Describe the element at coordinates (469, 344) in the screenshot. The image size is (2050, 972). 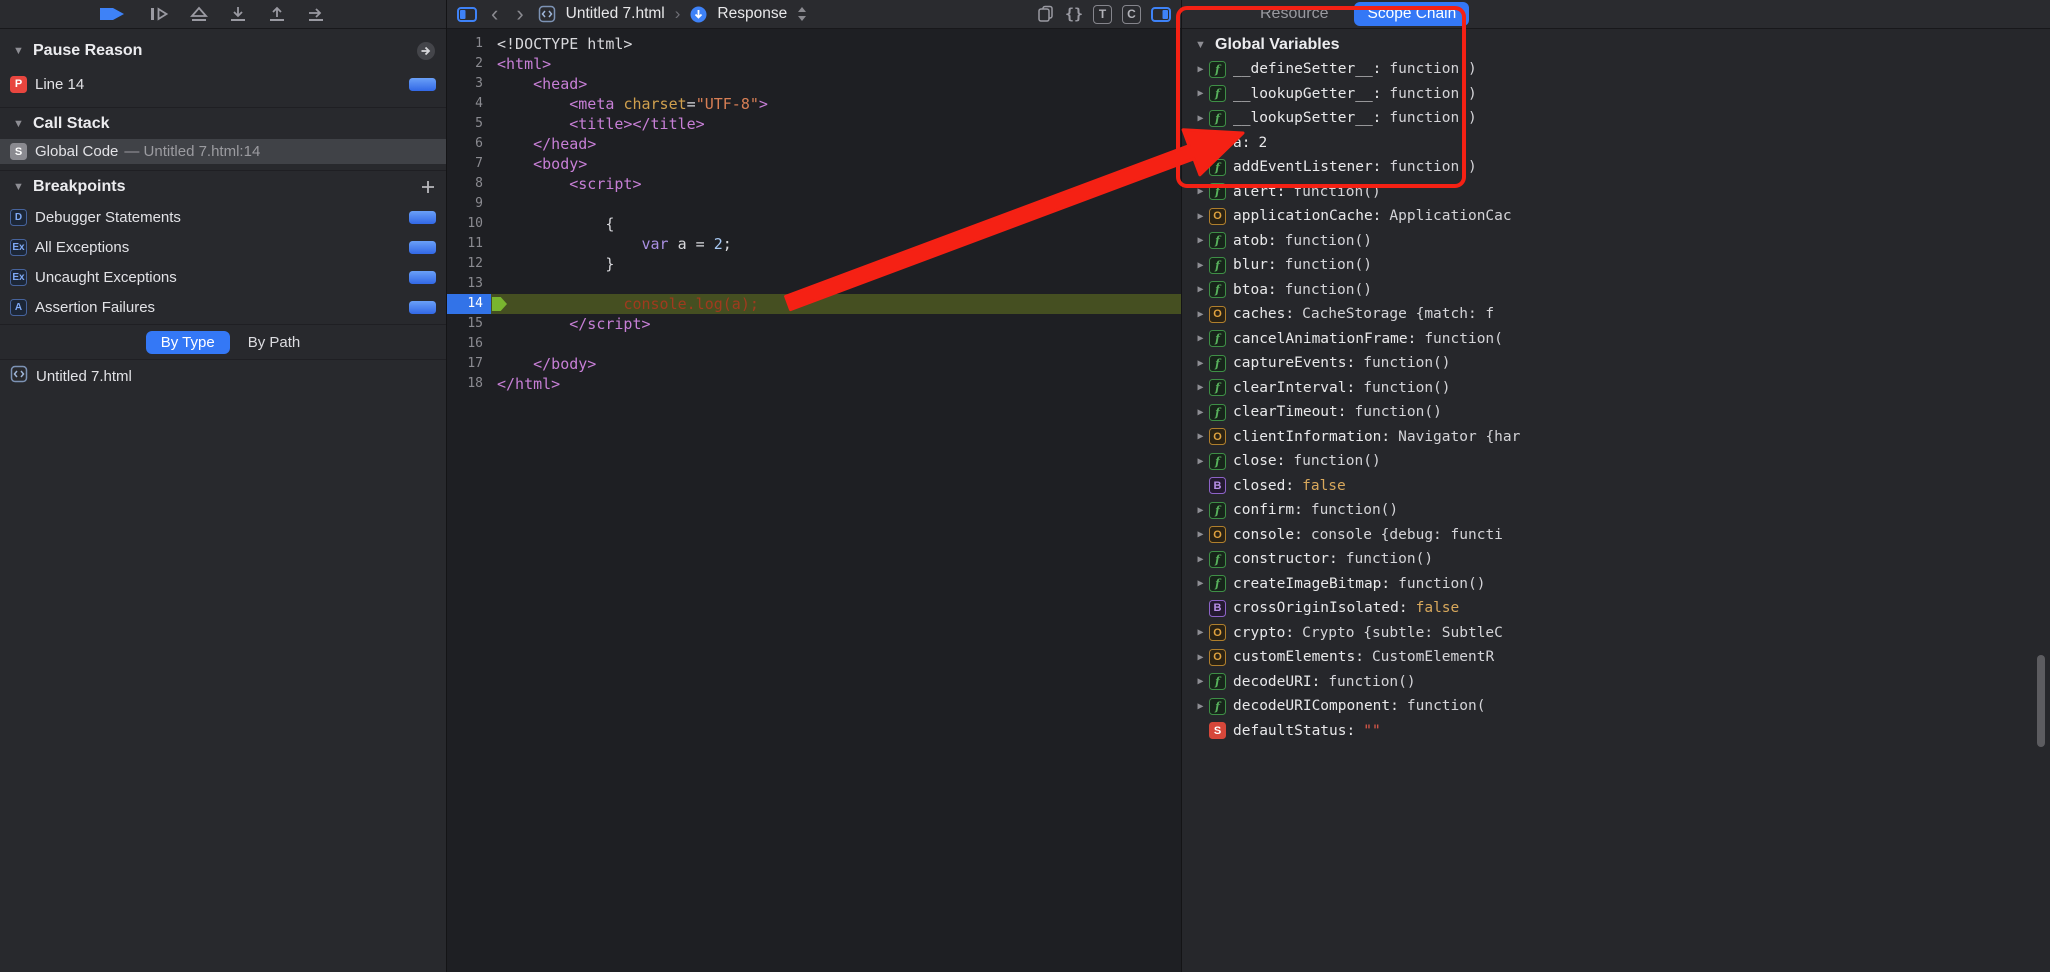
I see `line-number: 16` at that location.